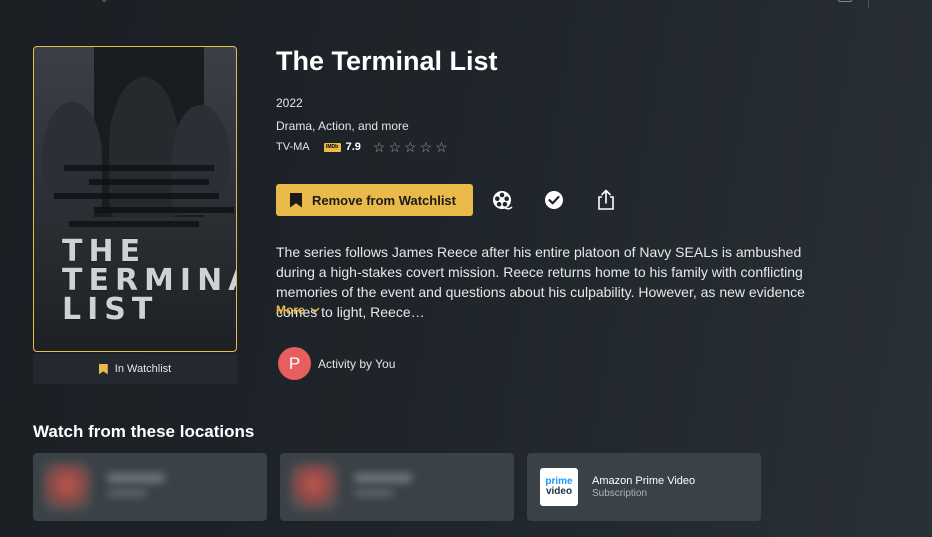 The width and height of the screenshot is (932, 537). What do you see at coordinates (502, 200) in the screenshot?
I see `film-reel-icon` at bounding box center [502, 200].